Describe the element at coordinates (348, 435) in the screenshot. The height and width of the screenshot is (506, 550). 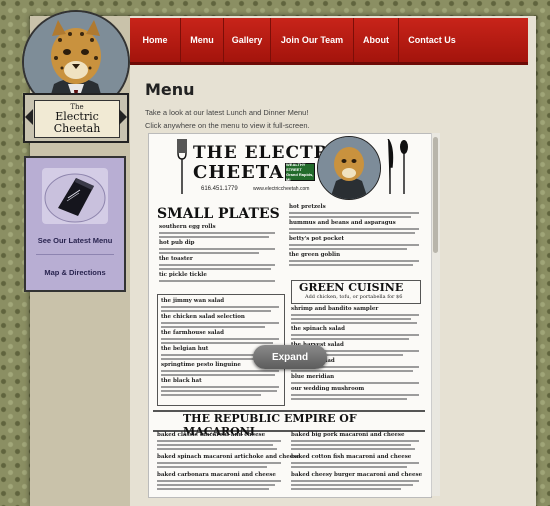
I see `mac-item: baked big pork macaroni and cheese` at that location.